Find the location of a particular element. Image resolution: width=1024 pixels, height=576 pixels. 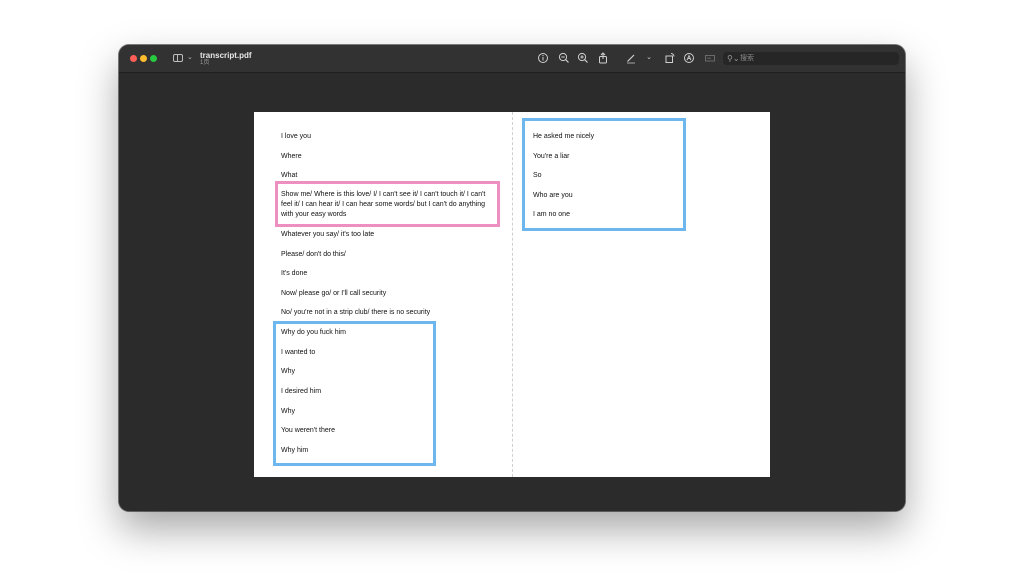

zoom-in-icon is located at coordinates (583, 58).